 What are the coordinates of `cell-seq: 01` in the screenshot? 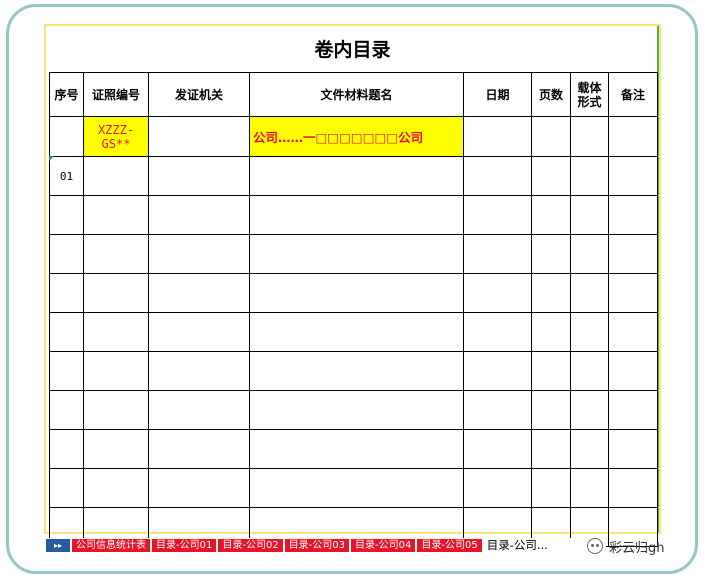 It's located at (66, 176).